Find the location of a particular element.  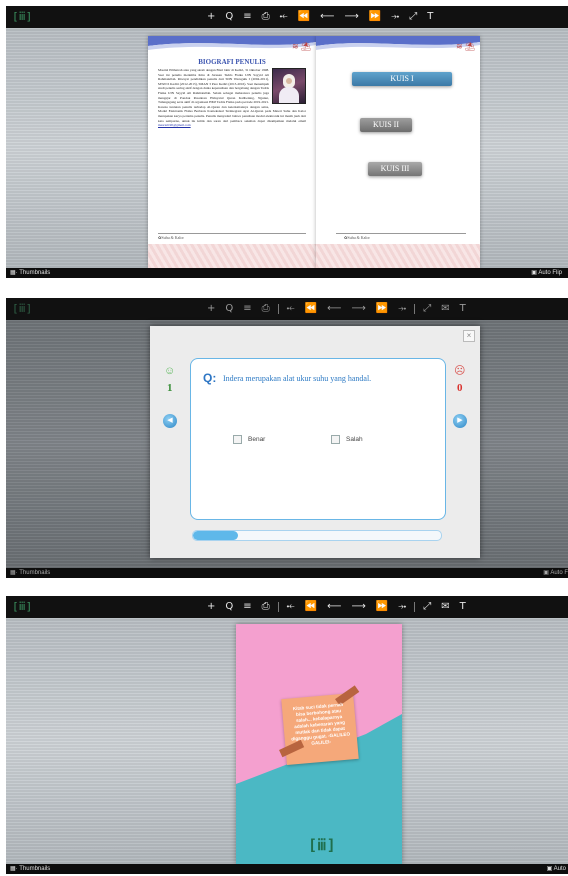

next-question-button: ▶ is located at coordinates (460, 421).